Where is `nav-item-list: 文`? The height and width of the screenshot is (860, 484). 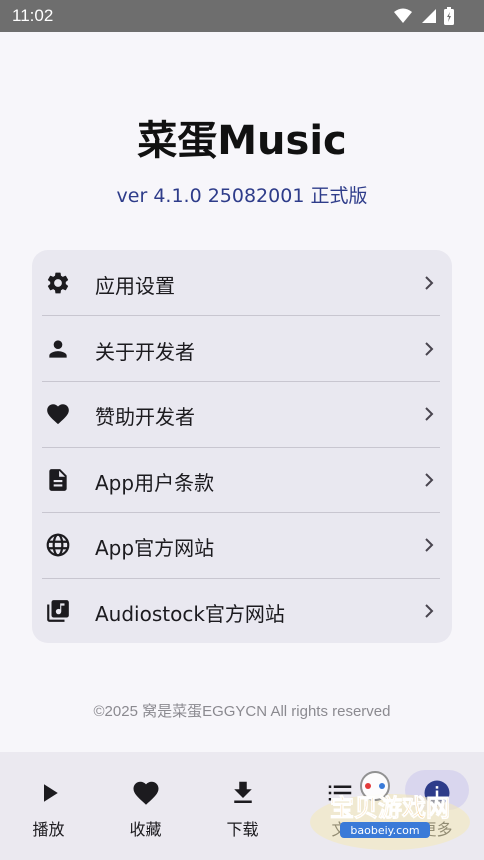 nav-item-list: 文 is located at coordinates (339, 806).